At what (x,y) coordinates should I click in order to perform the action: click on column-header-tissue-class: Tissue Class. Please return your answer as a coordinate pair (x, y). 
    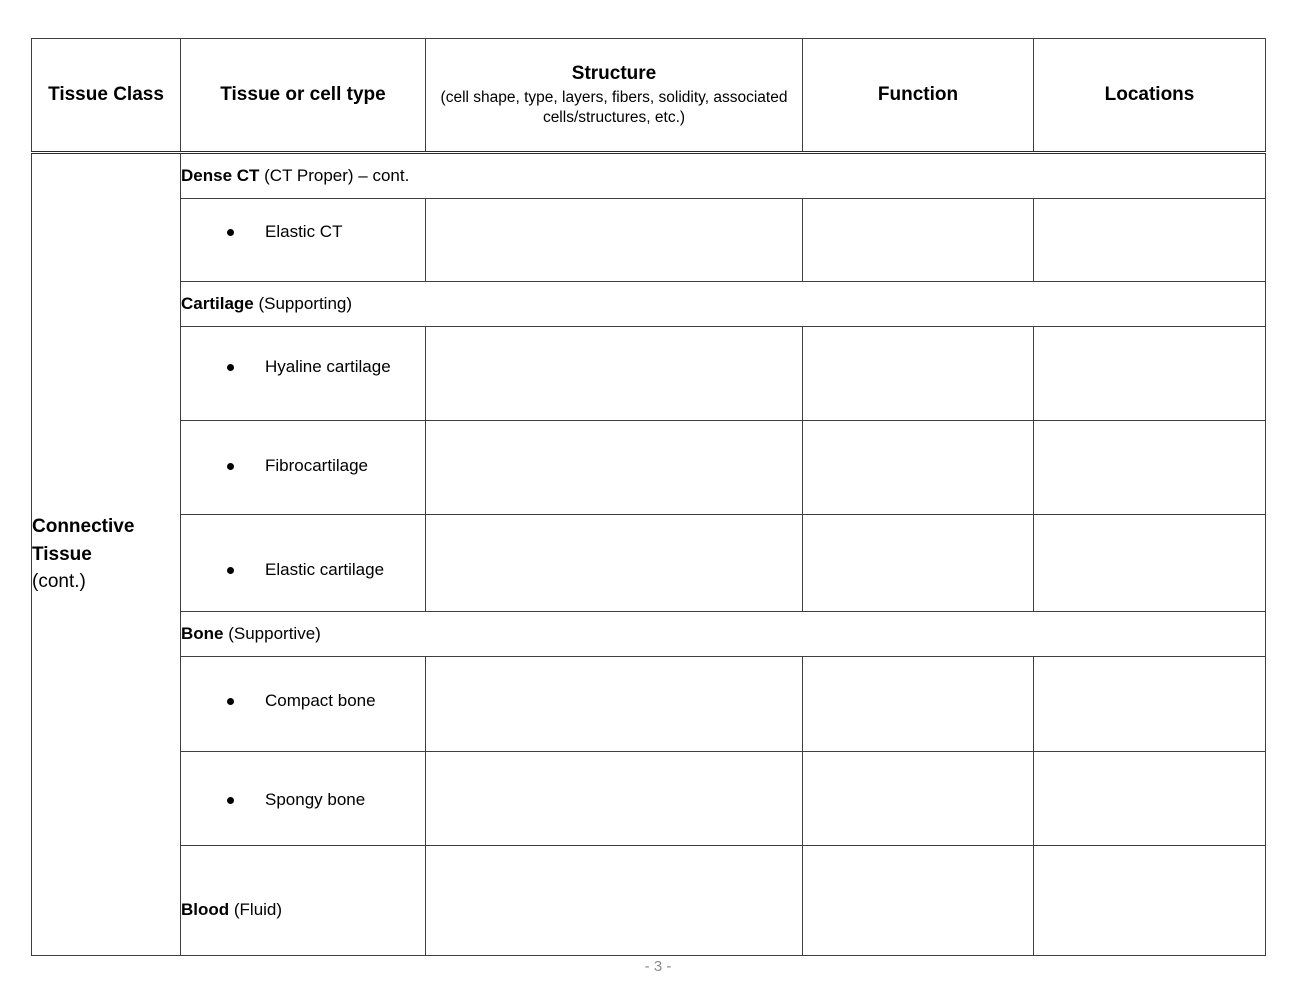
    Looking at the image, I should click on (106, 96).